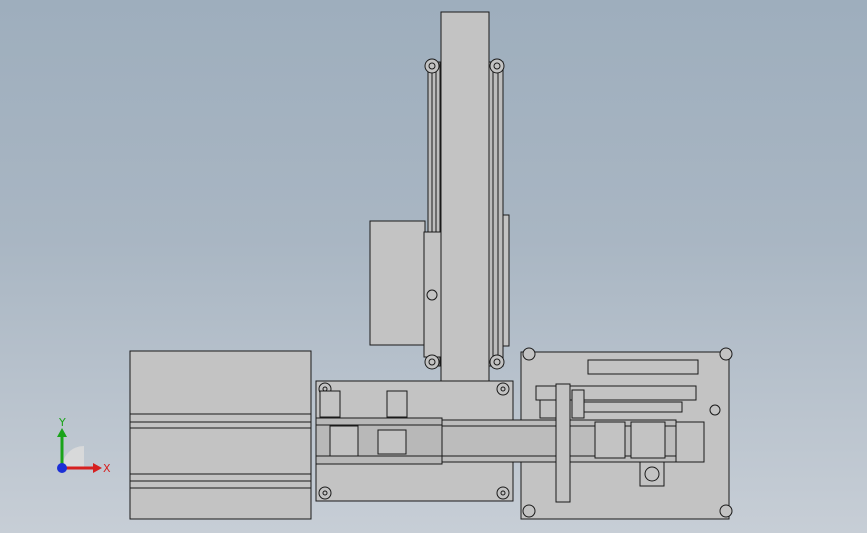 This screenshot has height=533, width=867. I want to click on motor-box, so click(397, 283).